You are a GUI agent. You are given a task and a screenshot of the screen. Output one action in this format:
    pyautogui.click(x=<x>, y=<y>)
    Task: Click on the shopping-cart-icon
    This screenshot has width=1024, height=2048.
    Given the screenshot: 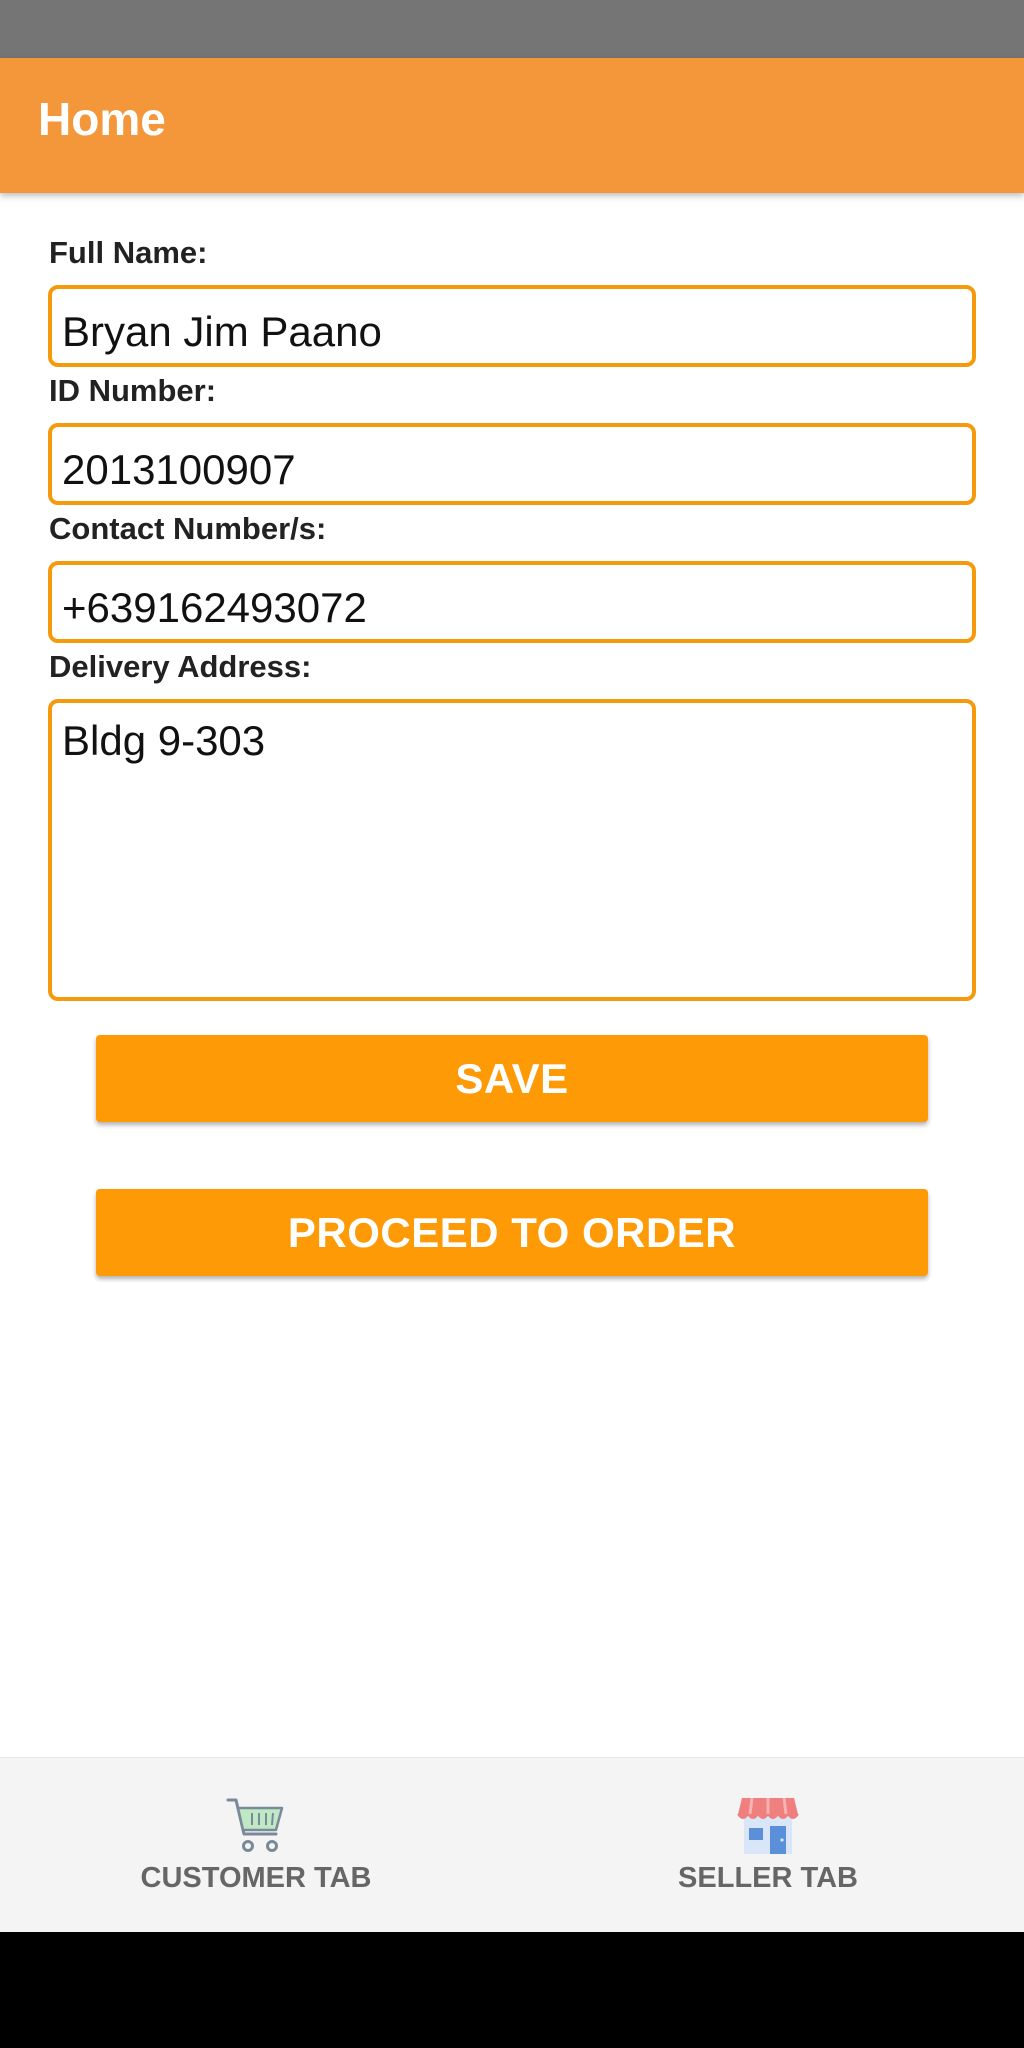 What is the action you would take?
    pyautogui.click(x=255, y=1825)
    